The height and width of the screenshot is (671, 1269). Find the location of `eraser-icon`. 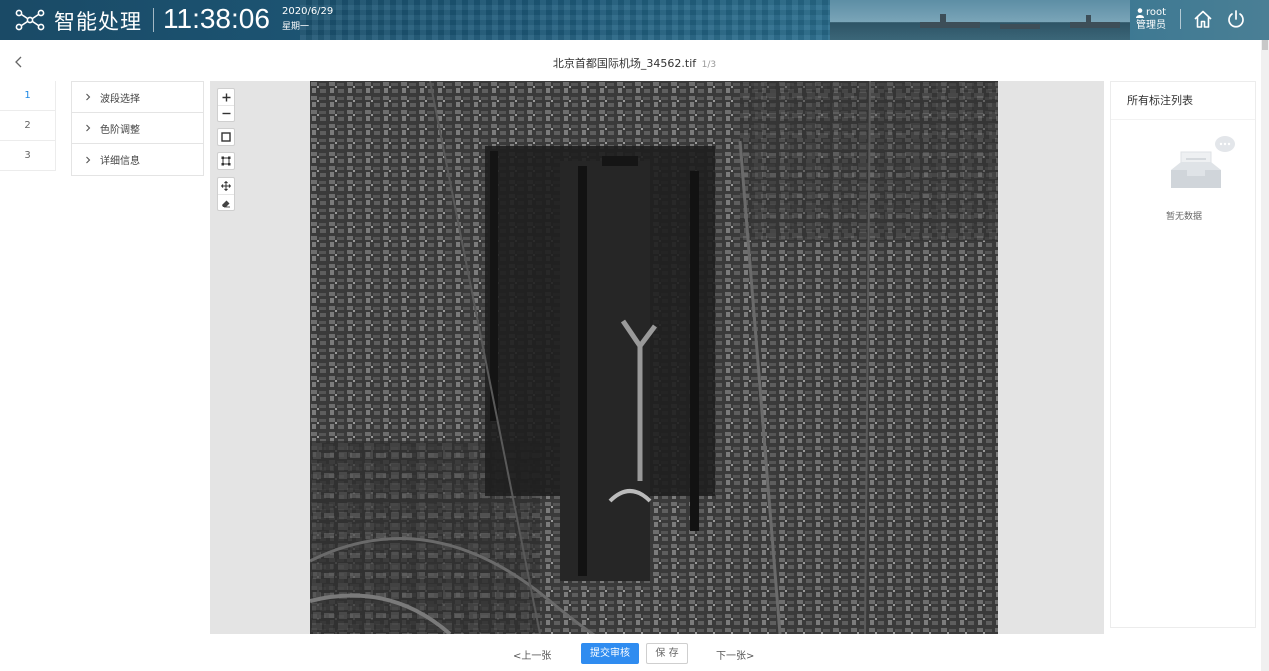

eraser-icon is located at coordinates (226, 203).